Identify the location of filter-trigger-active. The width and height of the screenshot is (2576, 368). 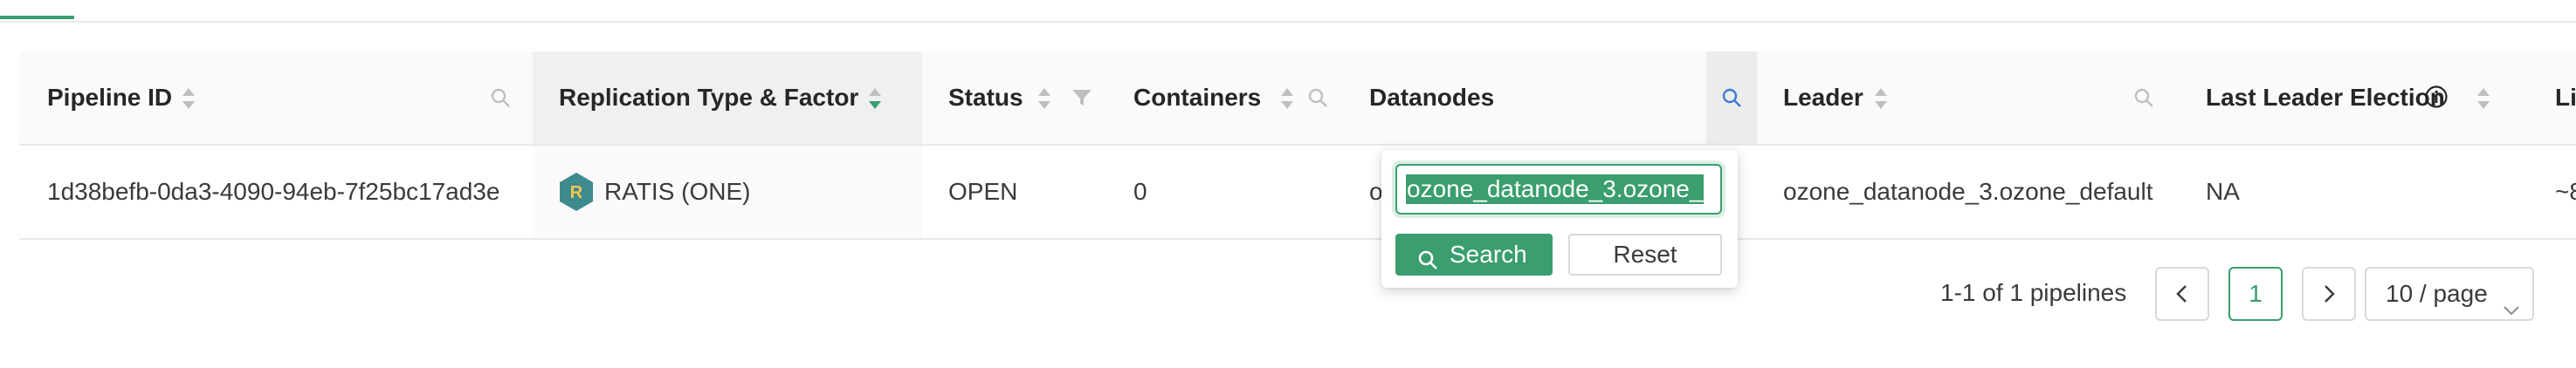
(1731, 98).